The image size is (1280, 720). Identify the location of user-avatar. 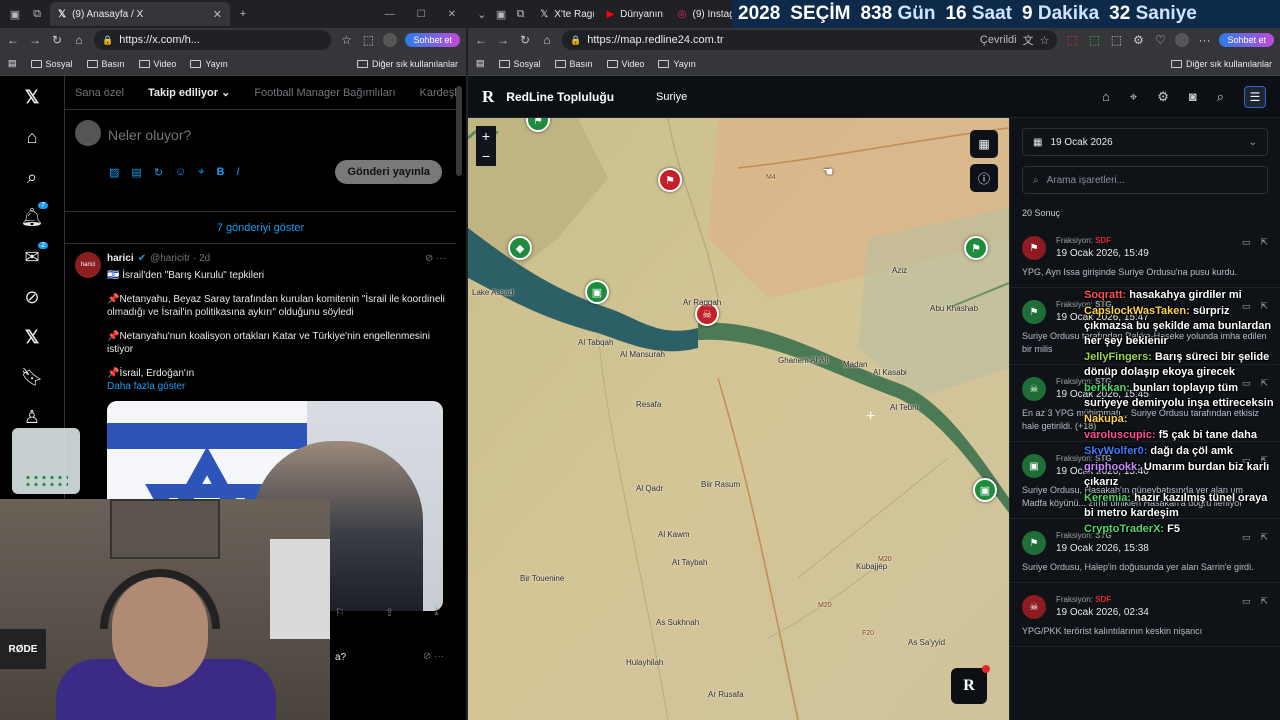
(88, 133).